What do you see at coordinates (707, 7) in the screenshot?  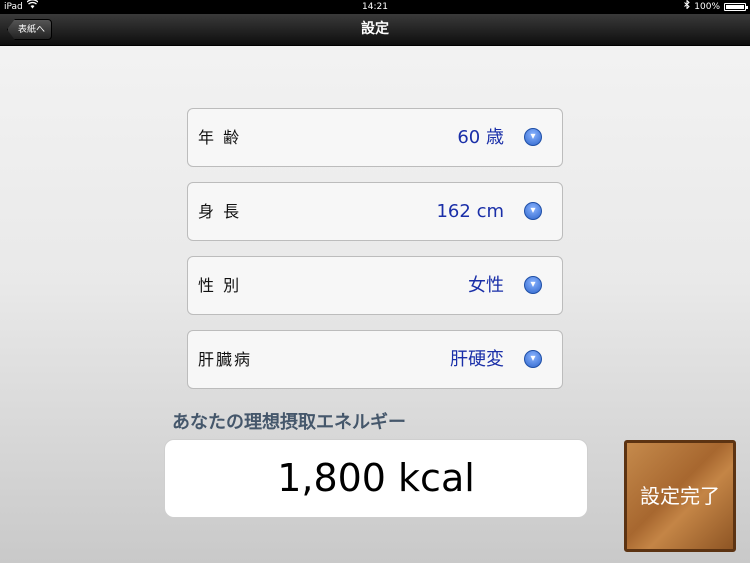 I see `battery-percent: 100%` at bounding box center [707, 7].